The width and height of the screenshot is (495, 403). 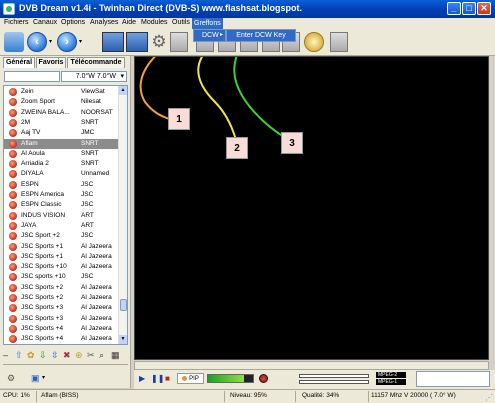 I want to click on scroll-up-icon: ▲, so click(x=123, y=90).